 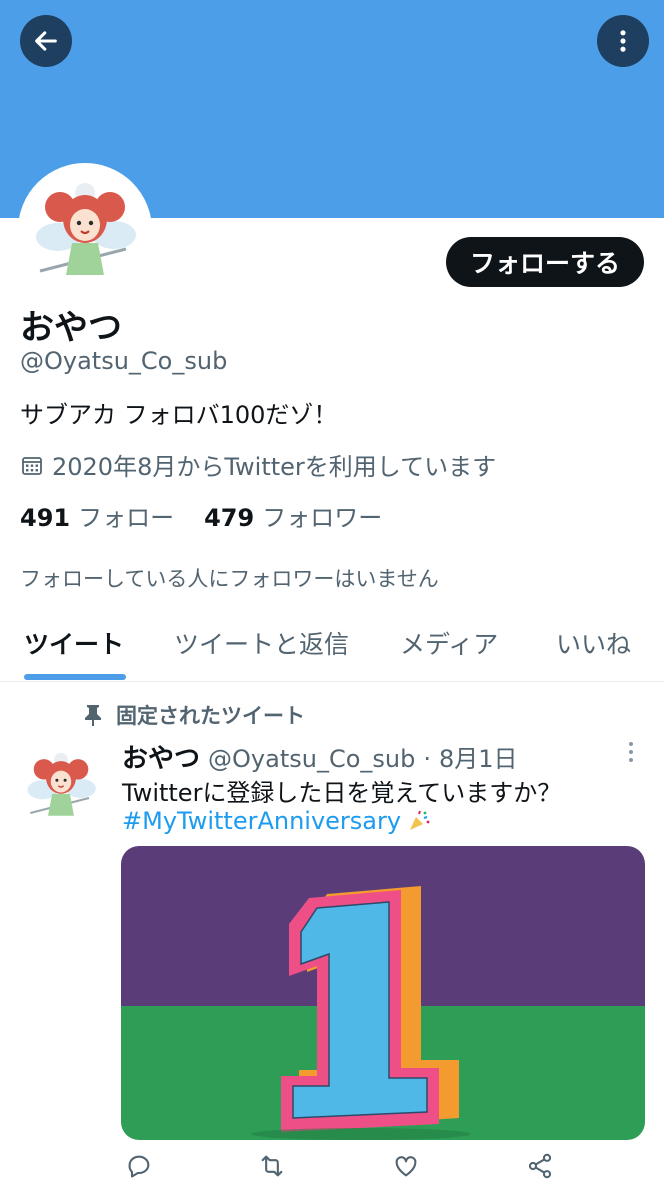 I want to click on following-count: 491, so click(x=45, y=518).